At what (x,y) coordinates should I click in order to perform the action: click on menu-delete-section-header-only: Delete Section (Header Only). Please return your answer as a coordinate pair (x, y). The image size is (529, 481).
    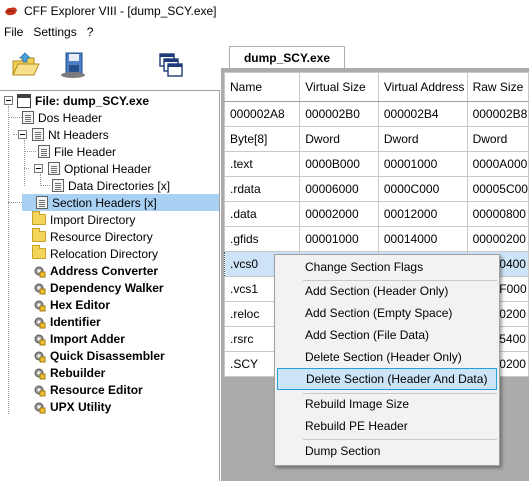
    Looking at the image, I should click on (387, 357).